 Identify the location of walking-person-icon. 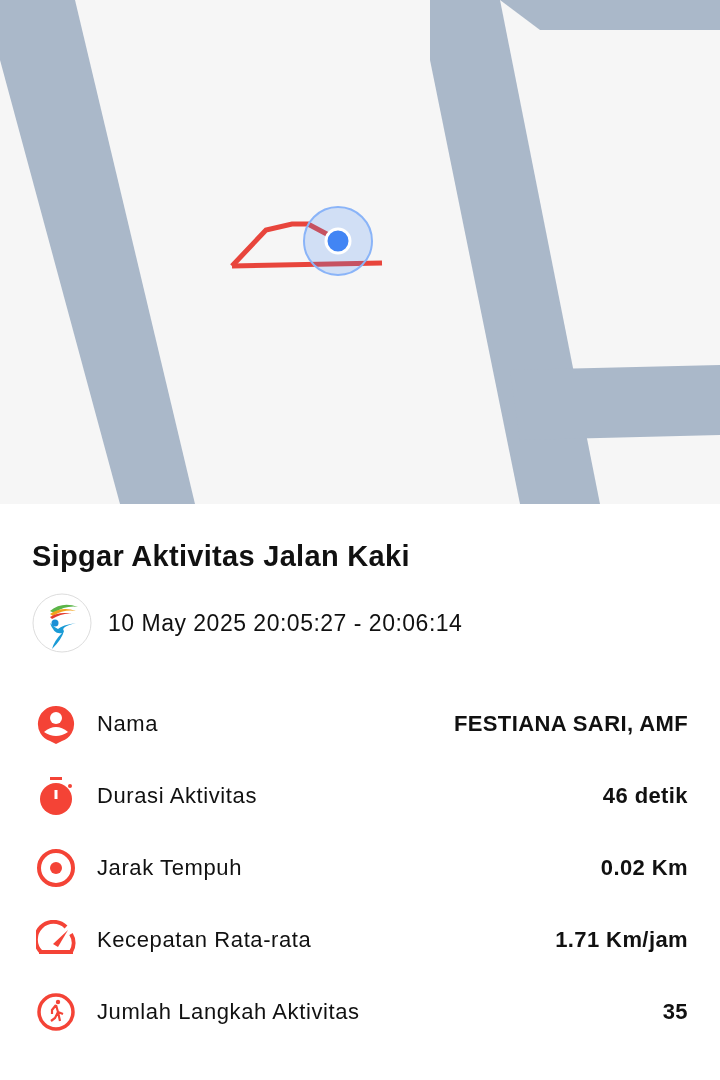
(56, 1012).